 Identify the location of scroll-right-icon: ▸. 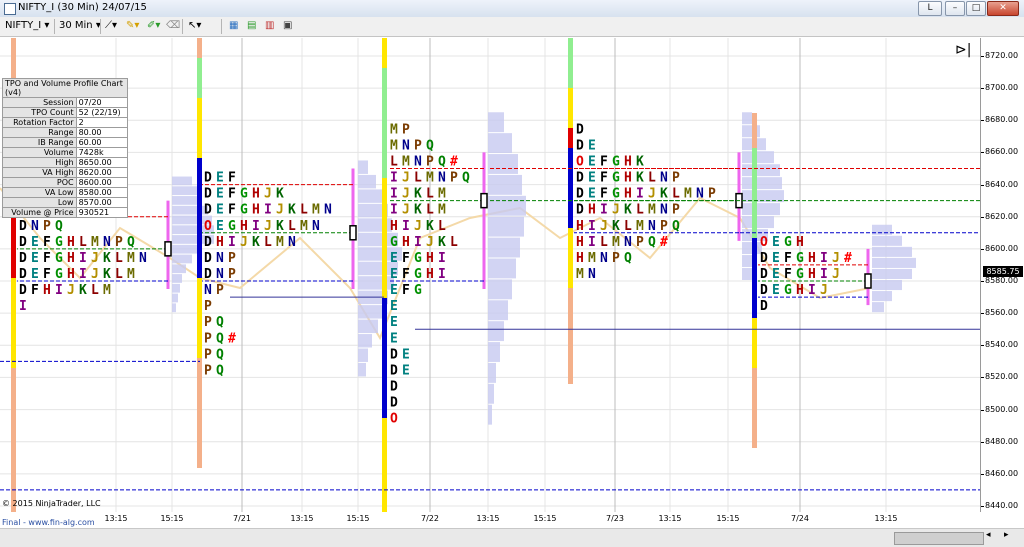
(1006, 535).